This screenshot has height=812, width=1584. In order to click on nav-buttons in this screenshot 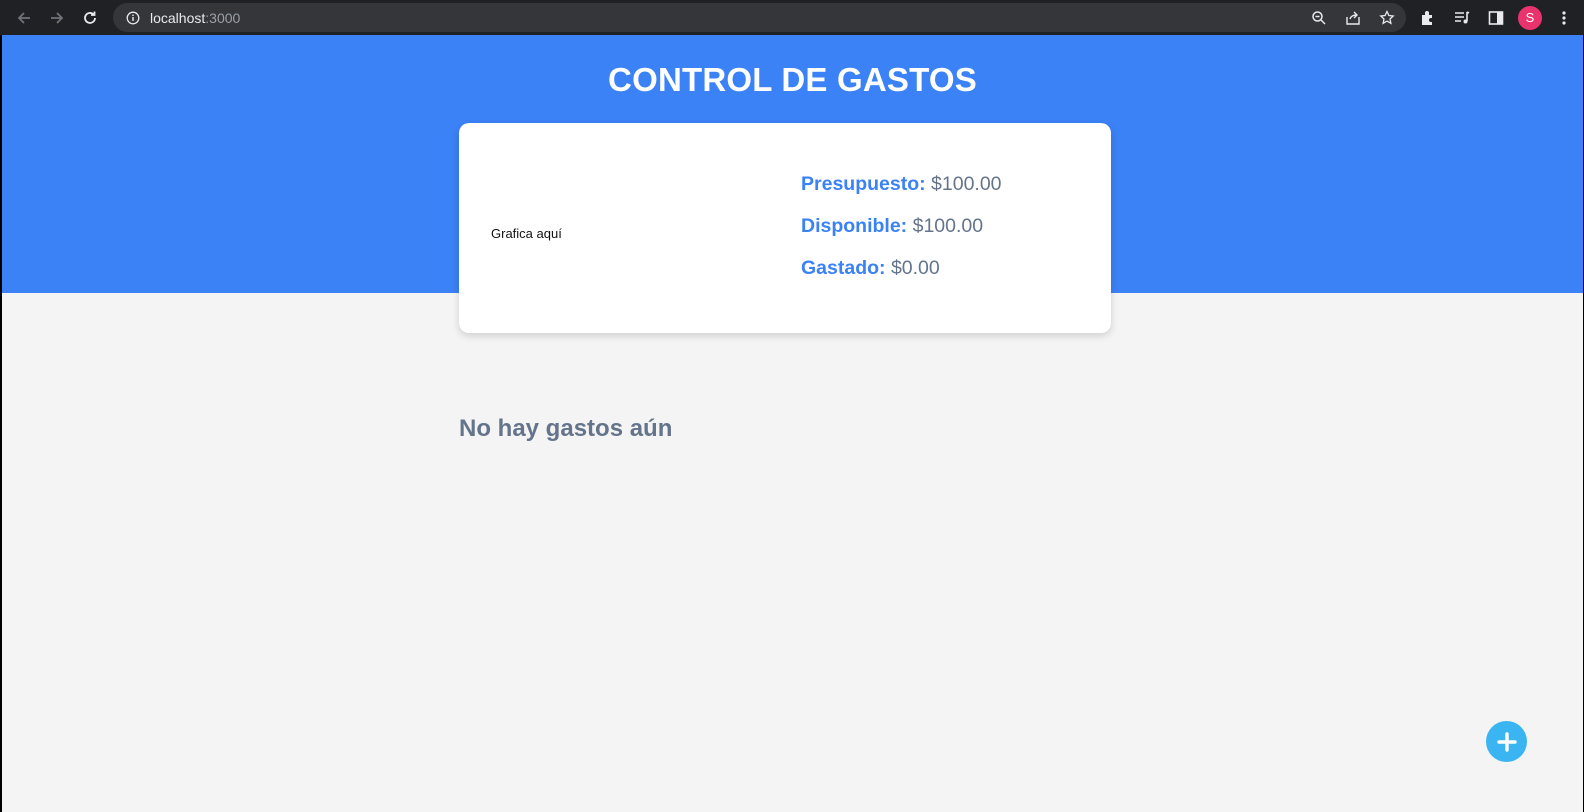, I will do `click(57, 18)`.